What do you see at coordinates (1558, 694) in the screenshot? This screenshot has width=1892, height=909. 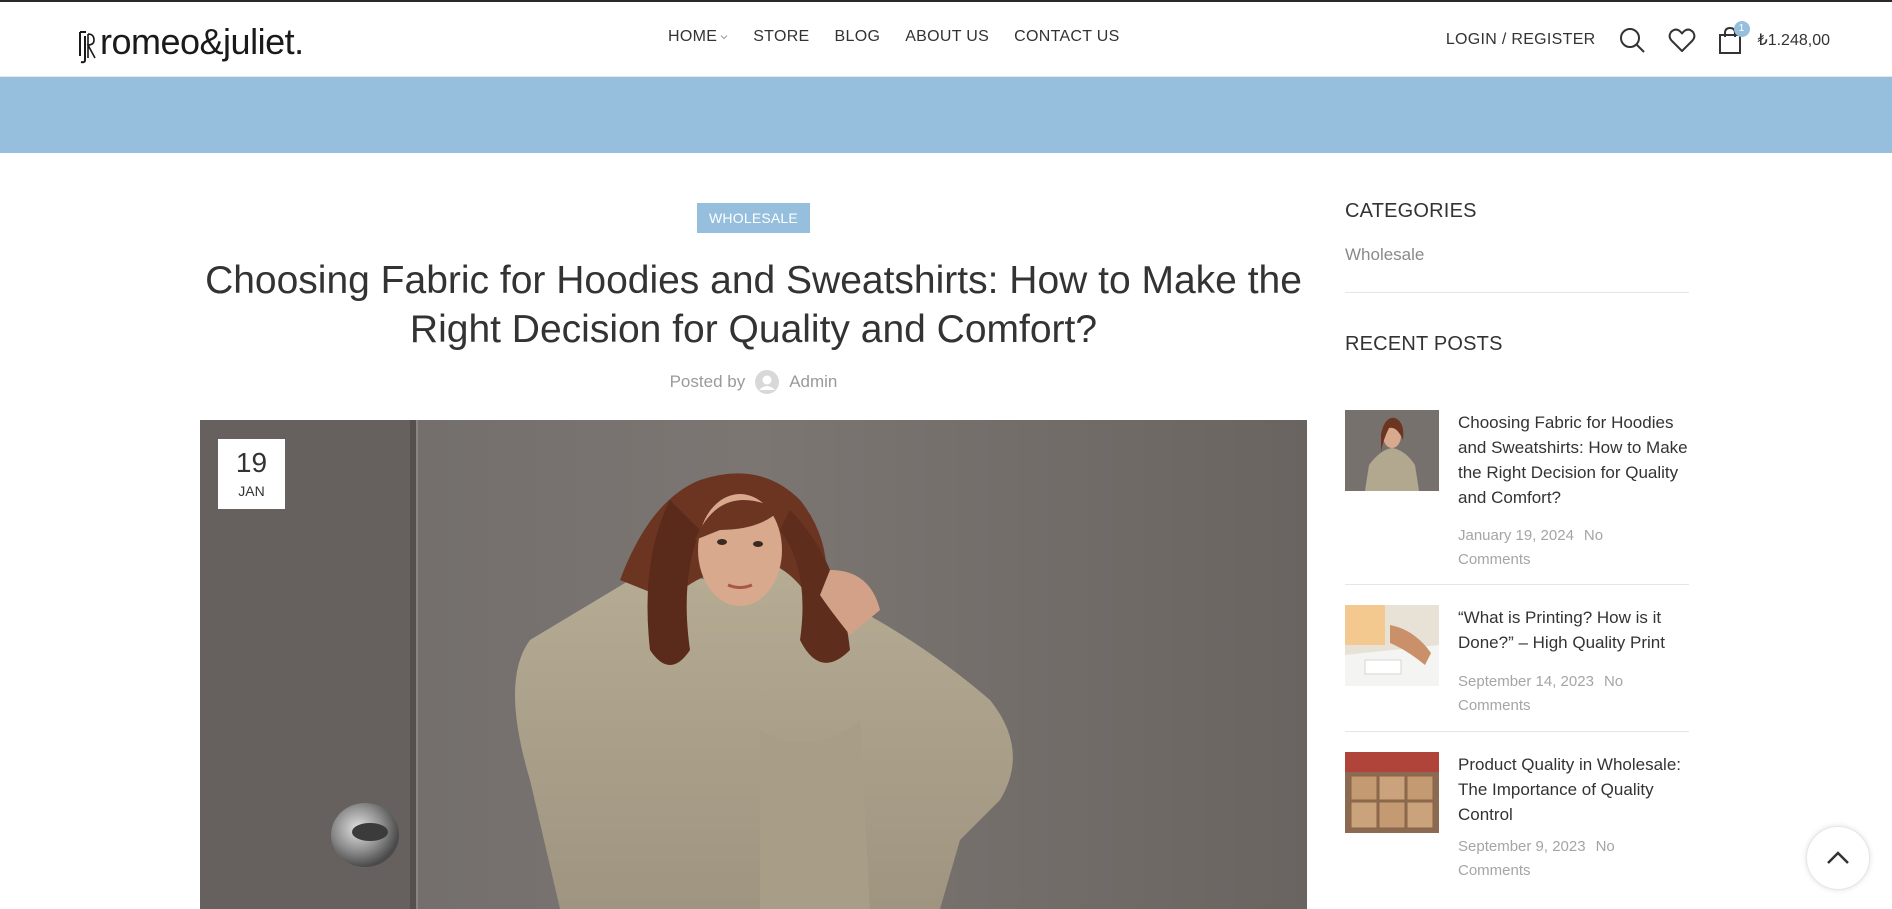 I see `recent-post-meta: September 14, 2023 No Comments` at bounding box center [1558, 694].